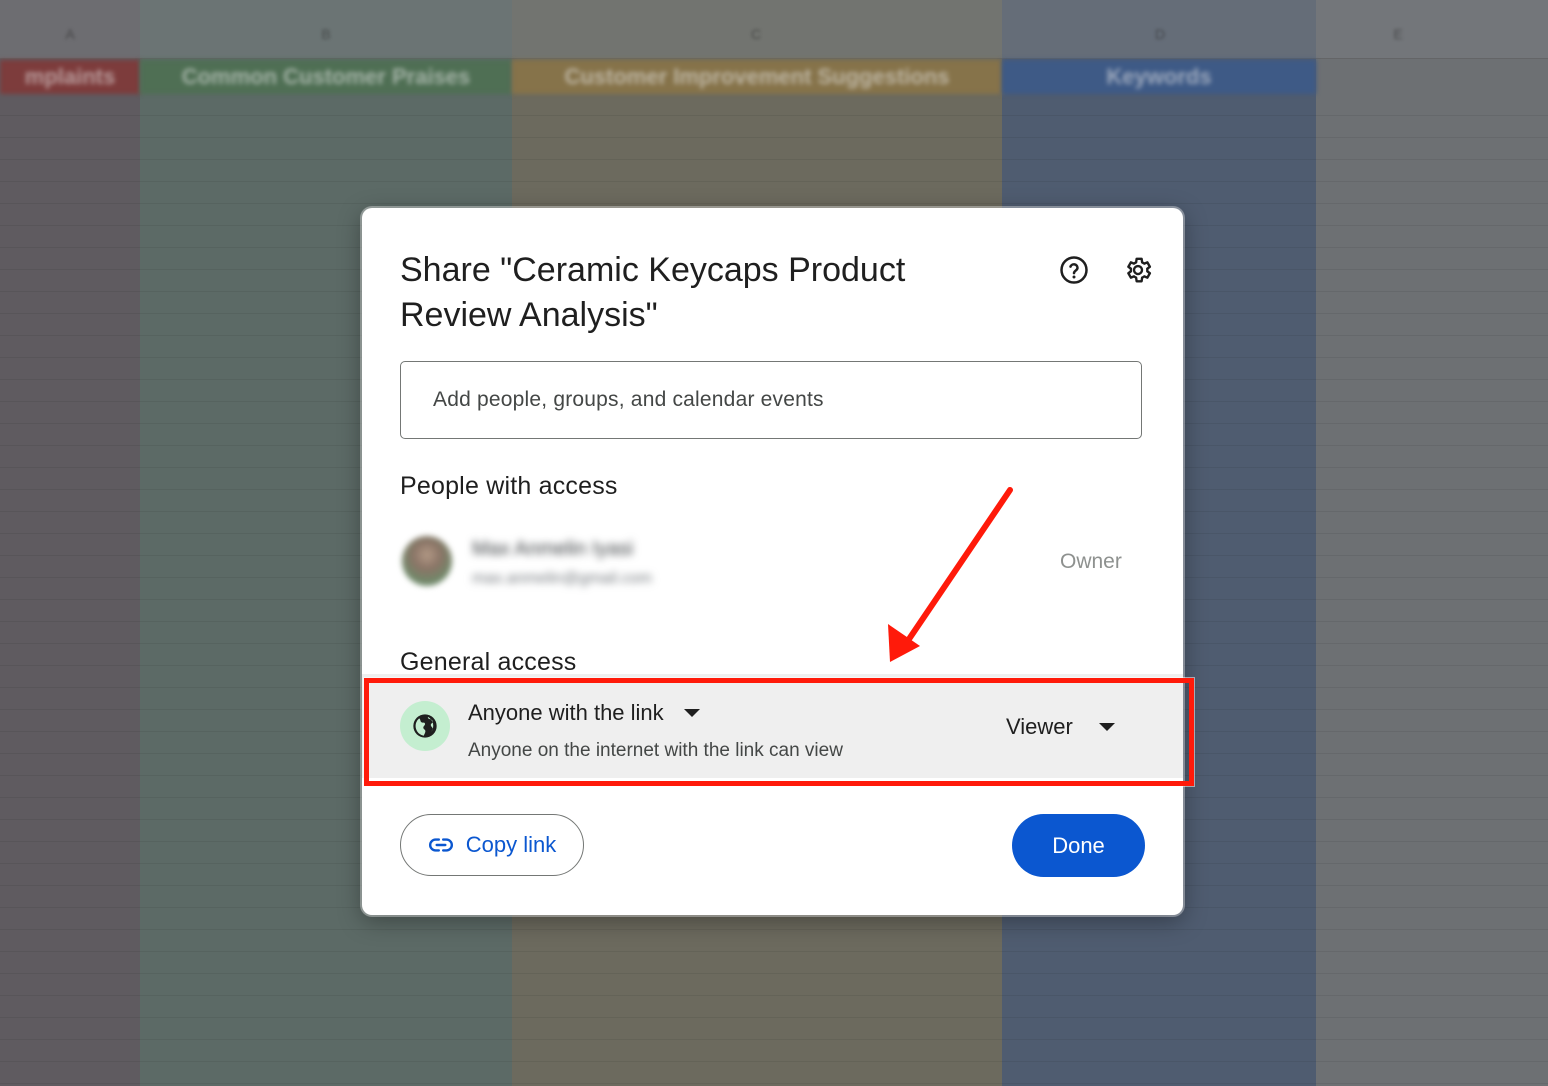 The height and width of the screenshot is (1086, 1548). Describe the element at coordinates (1039, 726) in the screenshot. I see `role-label: Viewer` at that location.